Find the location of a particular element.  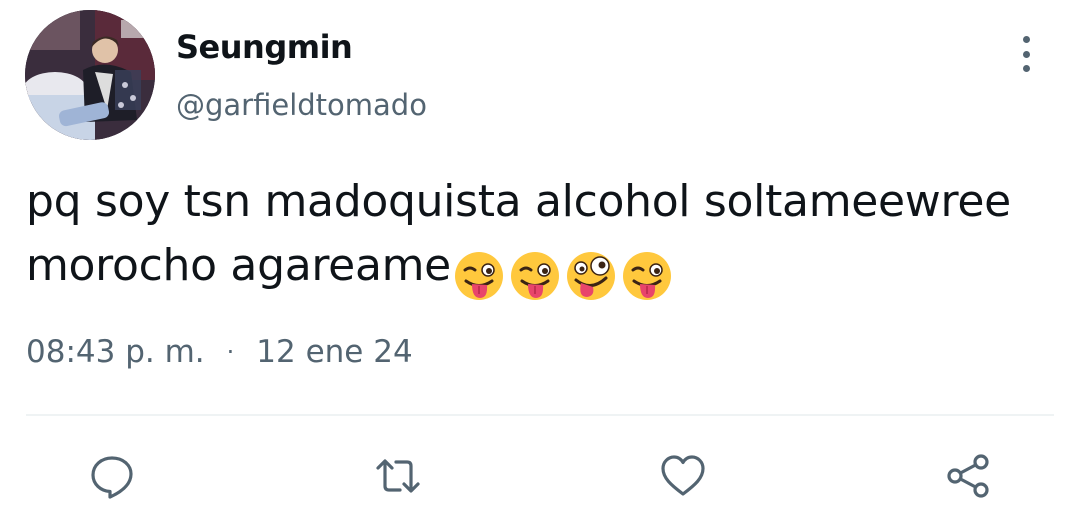

avatar is located at coordinates (90, 75).